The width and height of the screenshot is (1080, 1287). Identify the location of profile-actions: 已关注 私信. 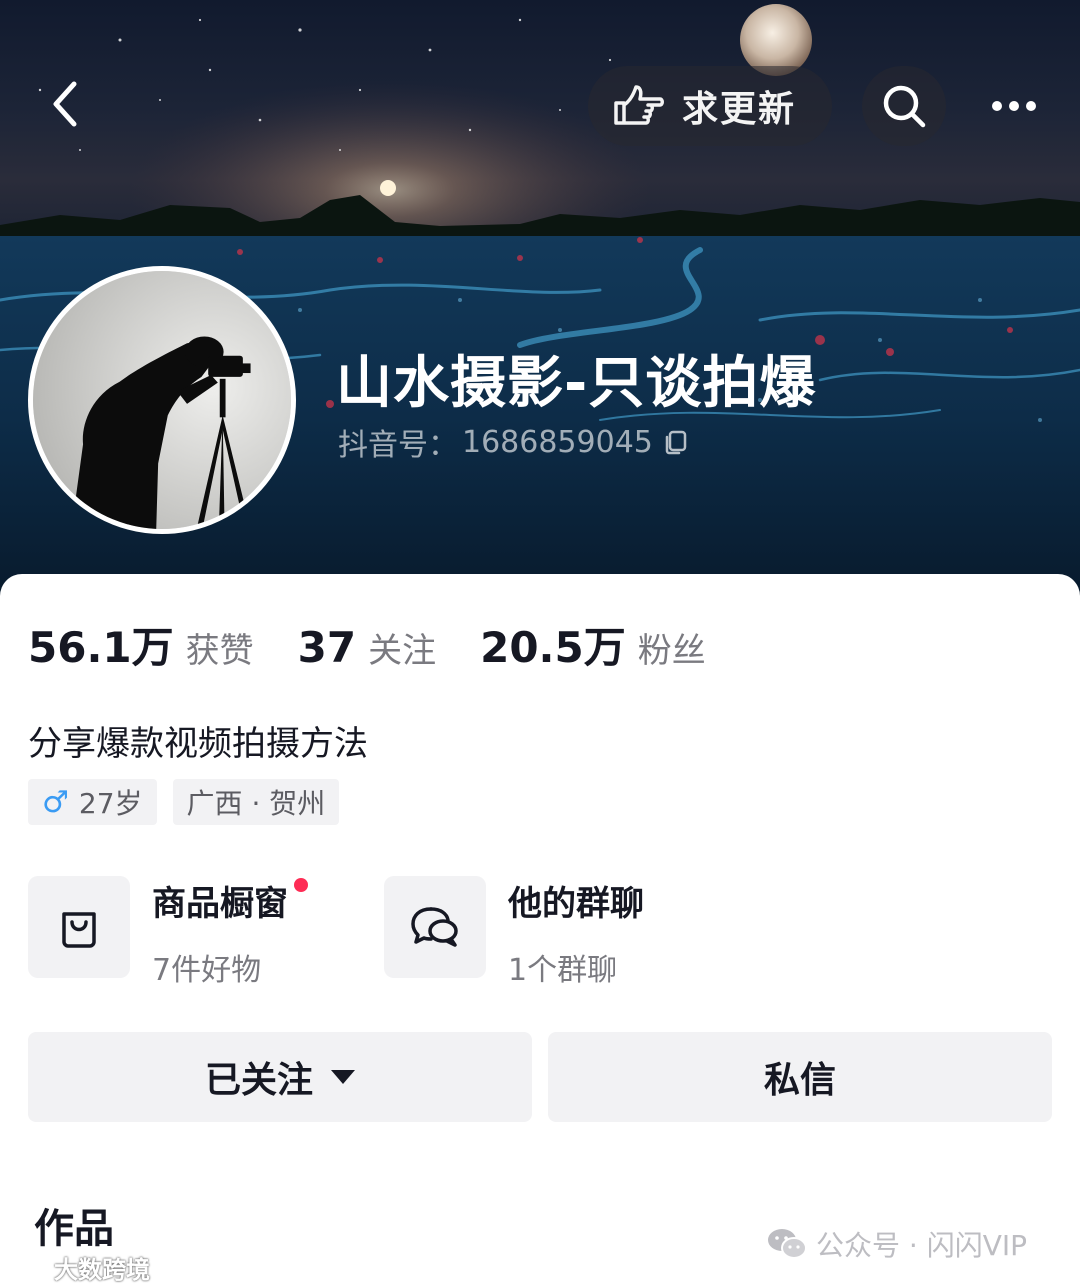
(540, 1077).